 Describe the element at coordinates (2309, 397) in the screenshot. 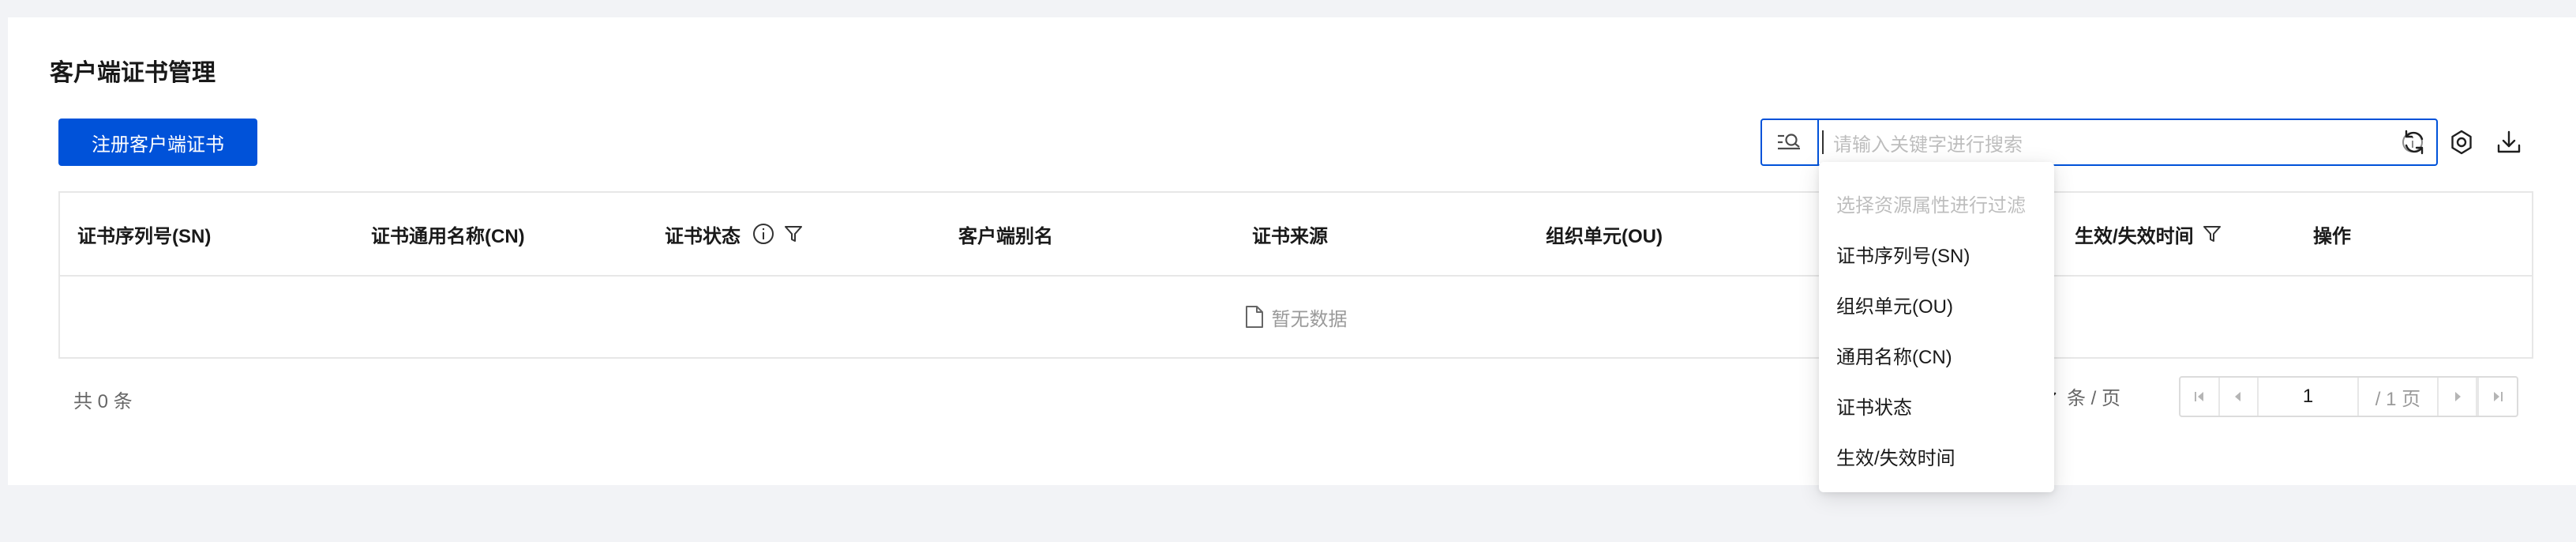

I see `page-number-input: 1` at that location.